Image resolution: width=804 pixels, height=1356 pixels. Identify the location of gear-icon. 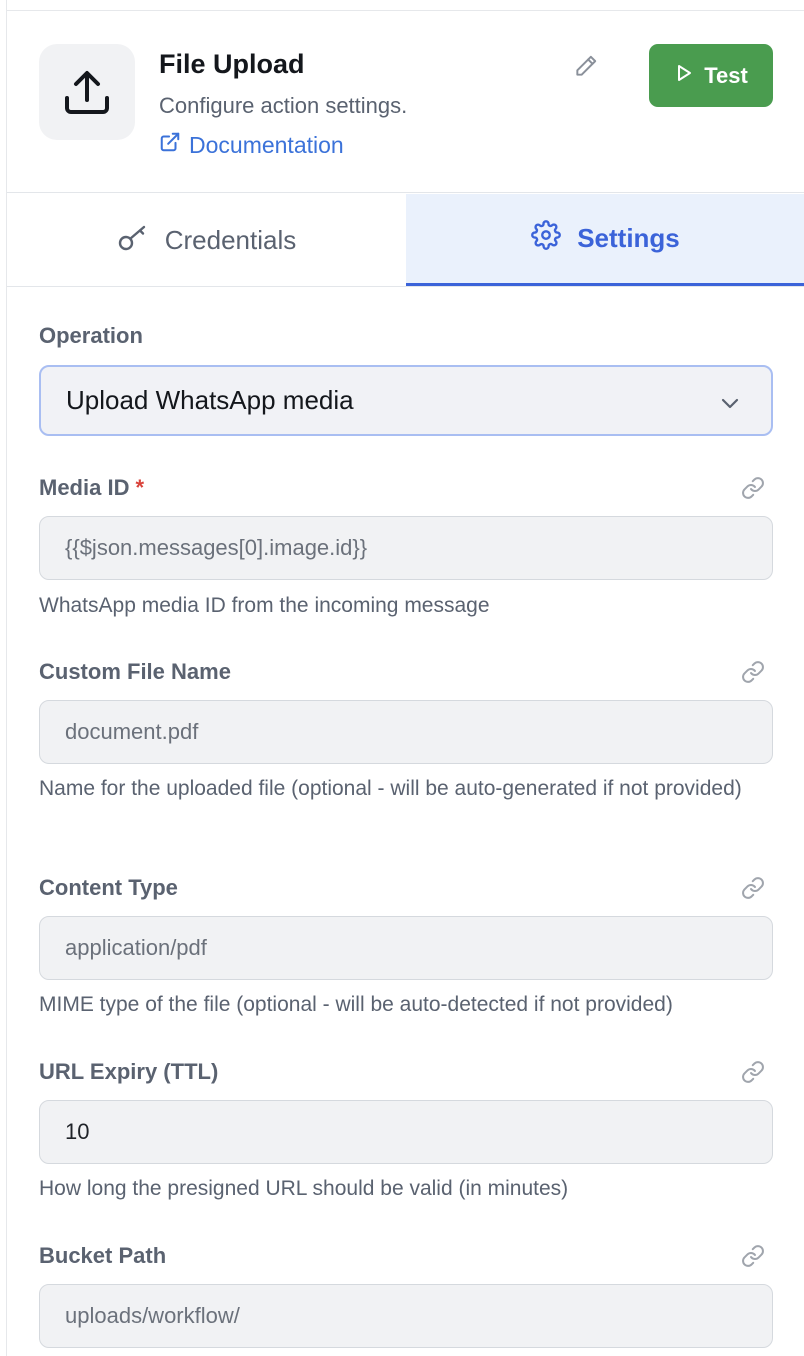
(546, 238).